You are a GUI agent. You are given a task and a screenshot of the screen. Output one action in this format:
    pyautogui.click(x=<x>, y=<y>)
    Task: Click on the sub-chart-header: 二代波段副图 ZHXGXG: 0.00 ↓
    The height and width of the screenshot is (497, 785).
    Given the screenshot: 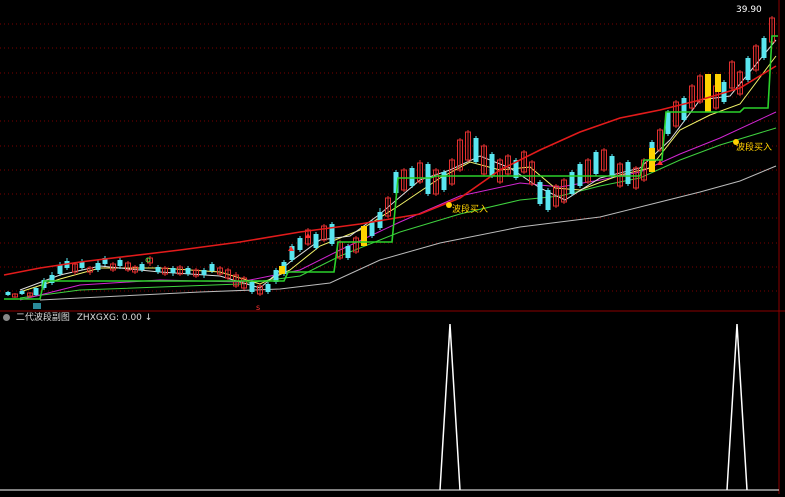 What is the action you would take?
    pyautogui.click(x=77, y=318)
    